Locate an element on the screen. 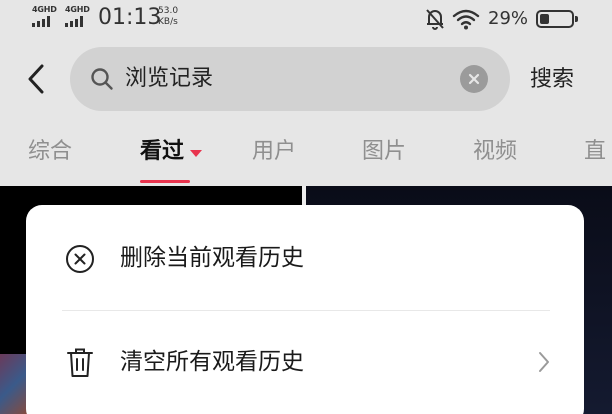 This screenshot has height=414, width=612. chevron-right-icon is located at coordinates (544, 364).